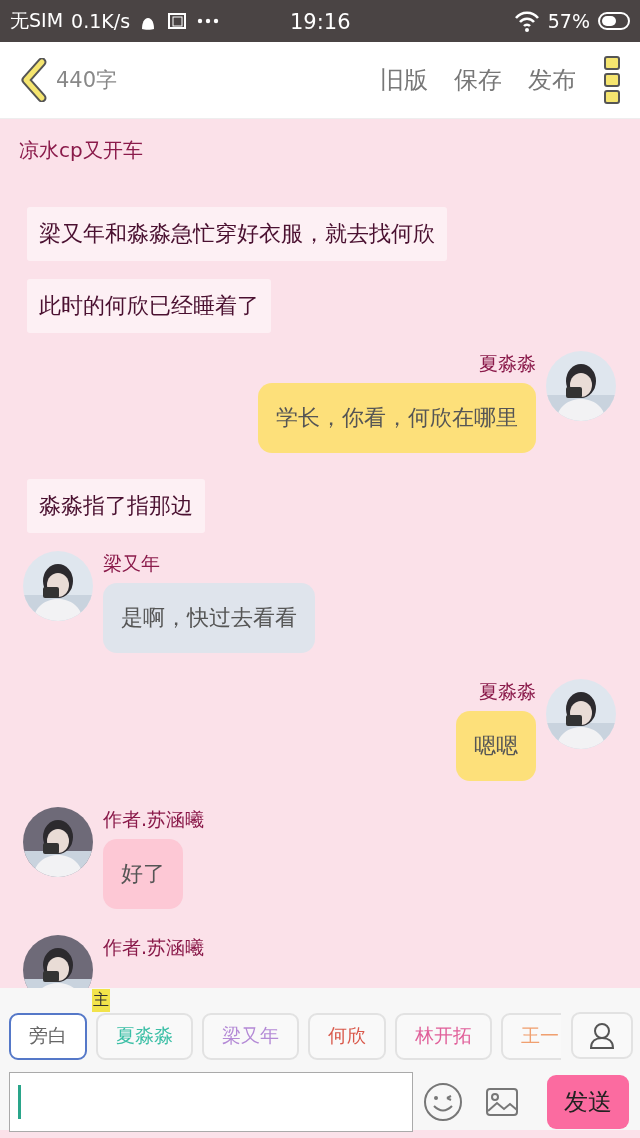 Image resolution: width=640 pixels, height=1138 pixels. Describe the element at coordinates (149, 306) in the screenshot. I see `narration-text: 此时的何欣已经睡着了` at that location.